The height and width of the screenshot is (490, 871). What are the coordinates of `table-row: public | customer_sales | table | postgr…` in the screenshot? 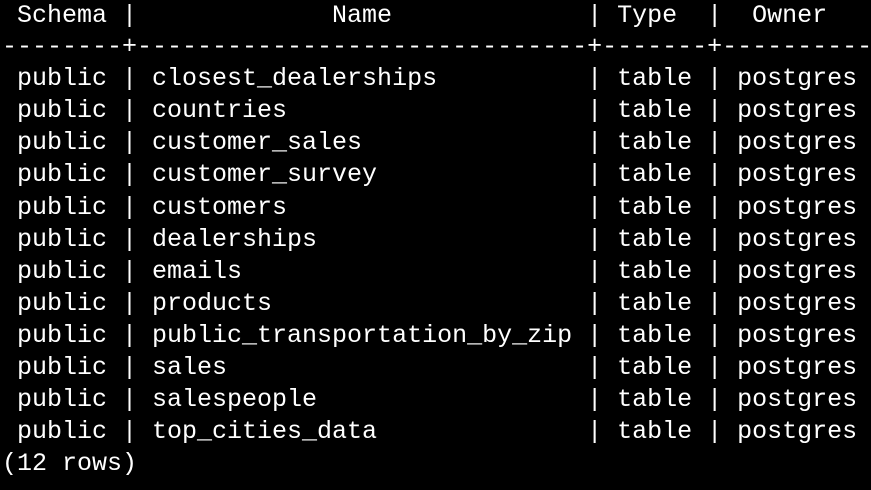 It's located at (430, 143).